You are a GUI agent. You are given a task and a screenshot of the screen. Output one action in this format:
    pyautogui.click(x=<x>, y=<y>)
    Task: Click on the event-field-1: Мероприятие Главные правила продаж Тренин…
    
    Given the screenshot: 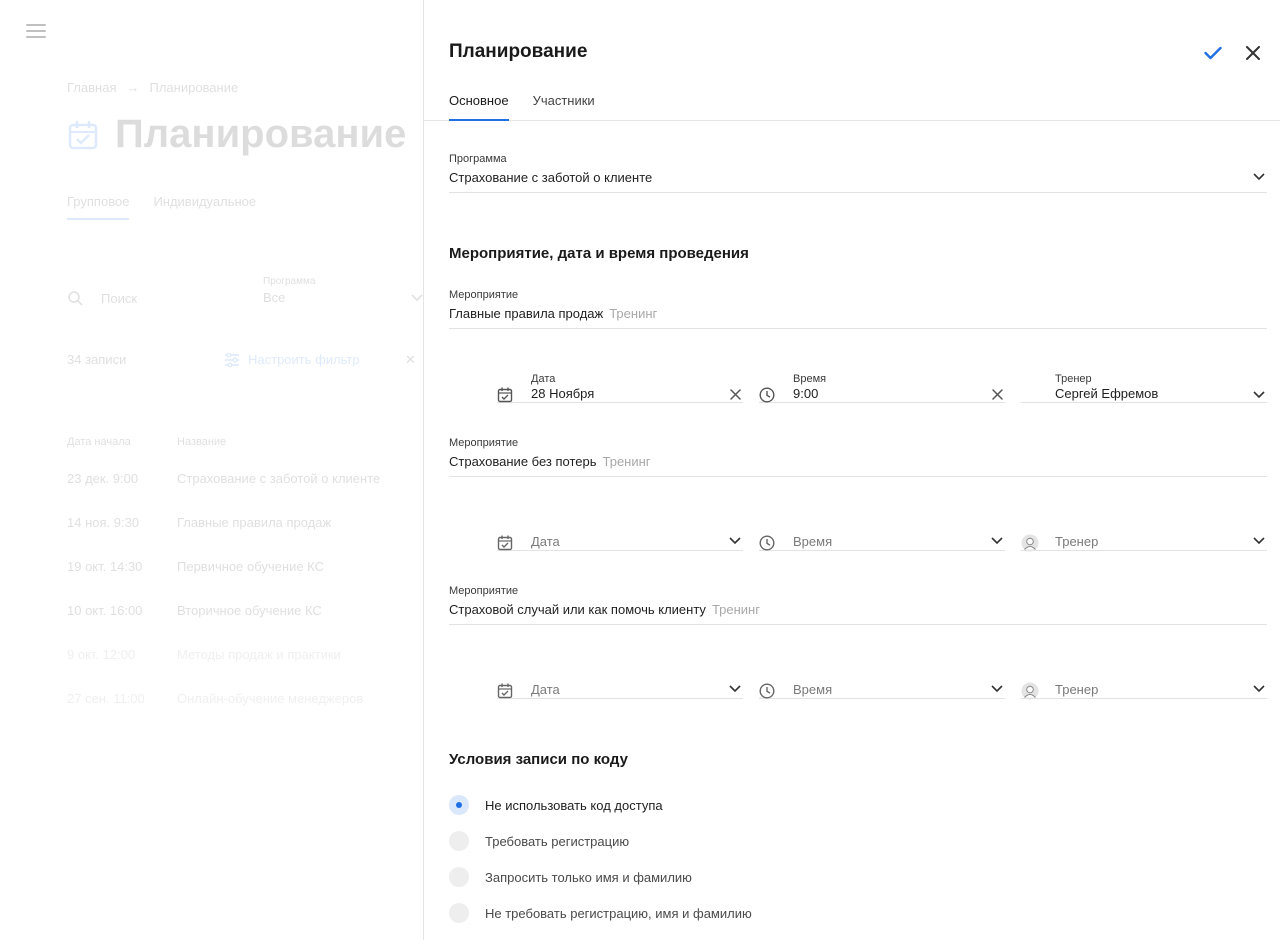 What is the action you would take?
    pyautogui.click(x=858, y=309)
    